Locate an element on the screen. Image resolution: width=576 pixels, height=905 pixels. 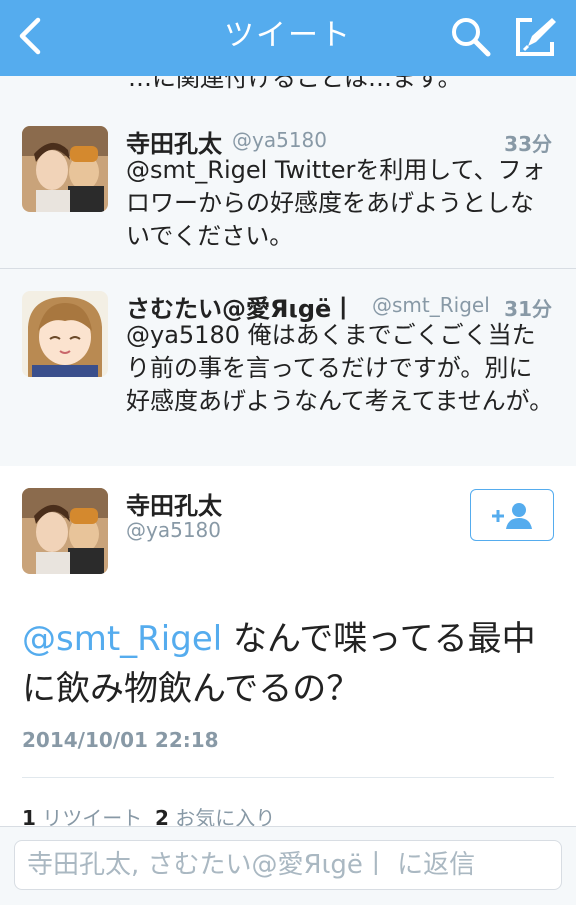
tweet-time: 33分 is located at coordinates (528, 144).